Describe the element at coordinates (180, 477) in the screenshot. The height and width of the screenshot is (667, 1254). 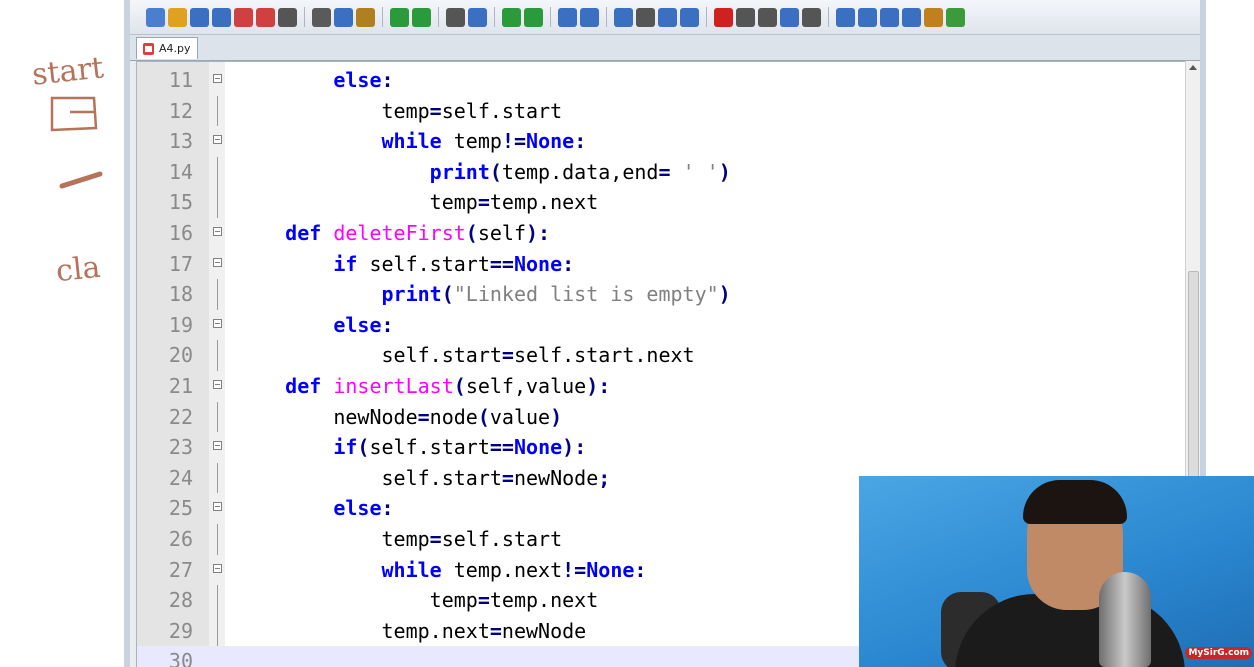
I see `line-number: 24` at that location.